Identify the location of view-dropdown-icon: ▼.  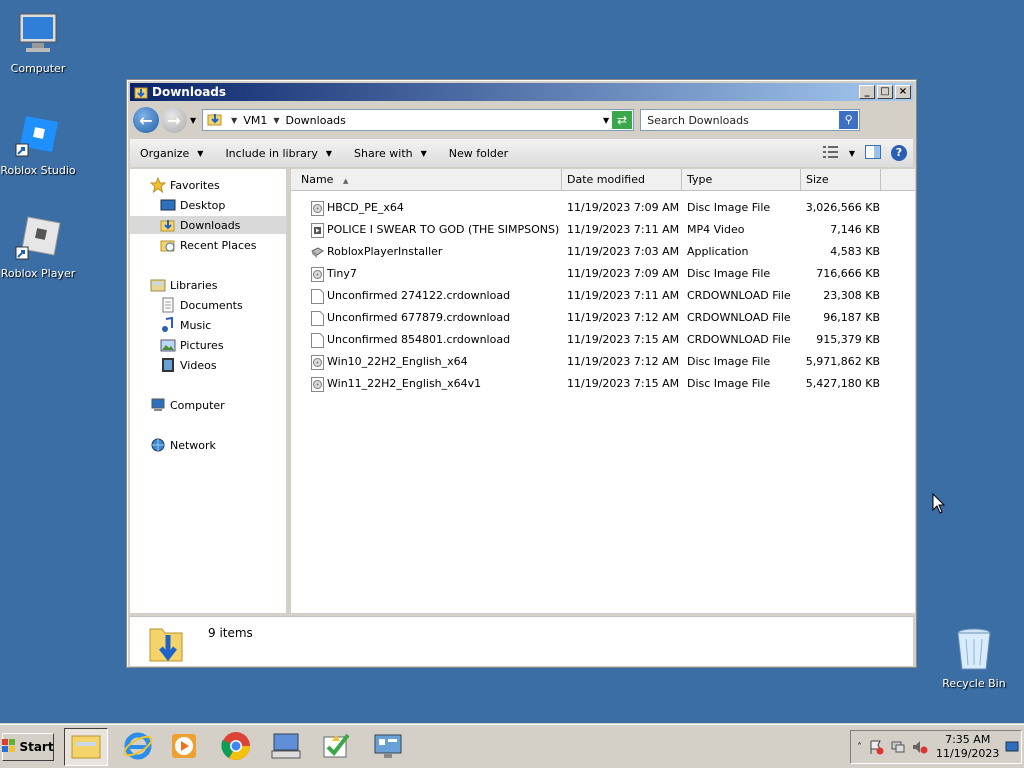
(852, 153).